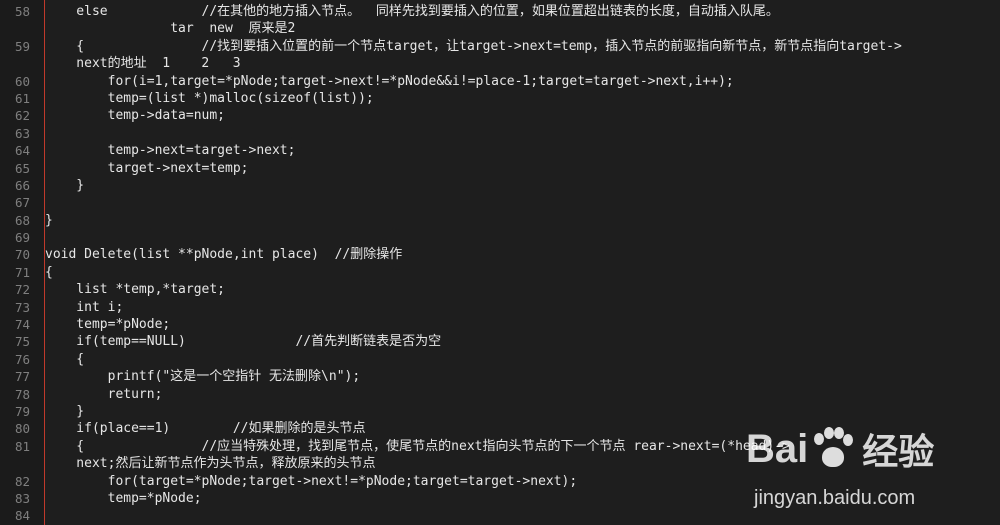  I want to click on code-line: 79 }, so click(500, 411).